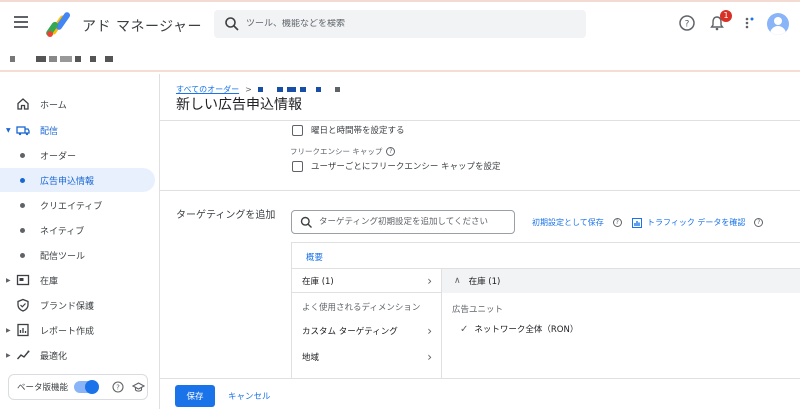 The height and width of the screenshot is (409, 800). Describe the element at coordinates (464, 329) in the screenshot. I see `check-icon: ✓` at that location.